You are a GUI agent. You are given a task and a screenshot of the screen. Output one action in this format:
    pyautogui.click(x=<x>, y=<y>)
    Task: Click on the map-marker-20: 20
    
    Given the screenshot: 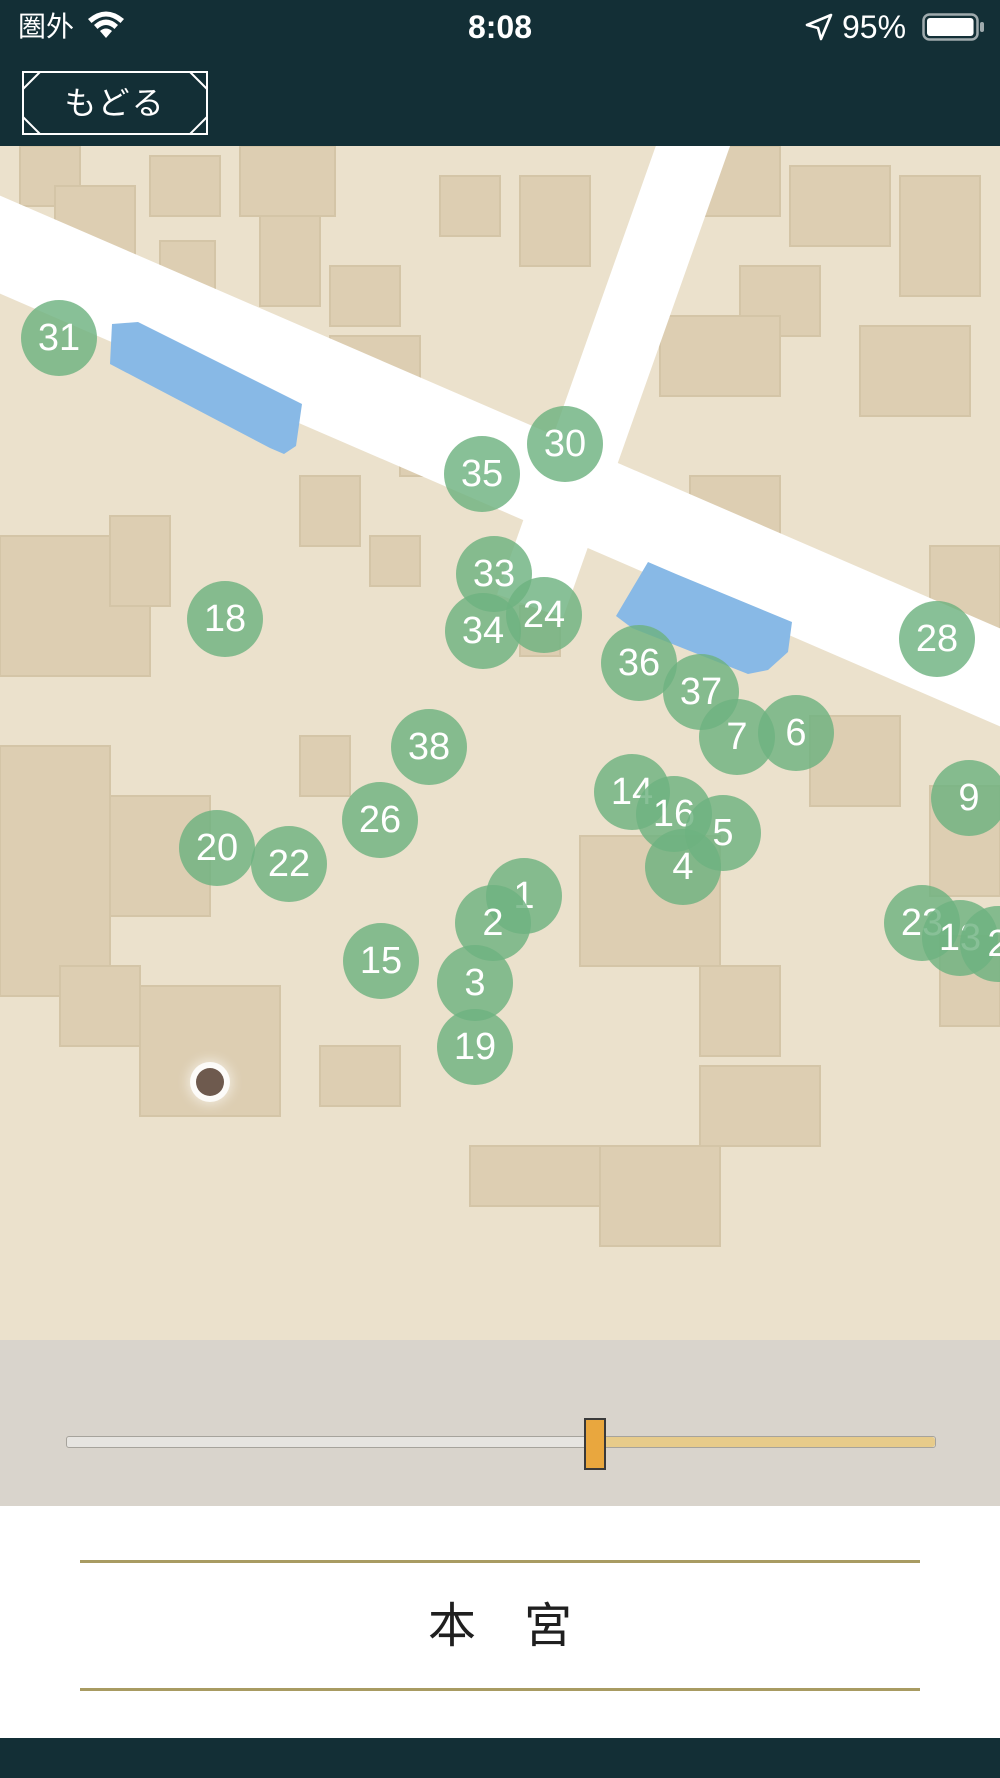 What is the action you would take?
    pyautogui.click(x=217, y=848)
    